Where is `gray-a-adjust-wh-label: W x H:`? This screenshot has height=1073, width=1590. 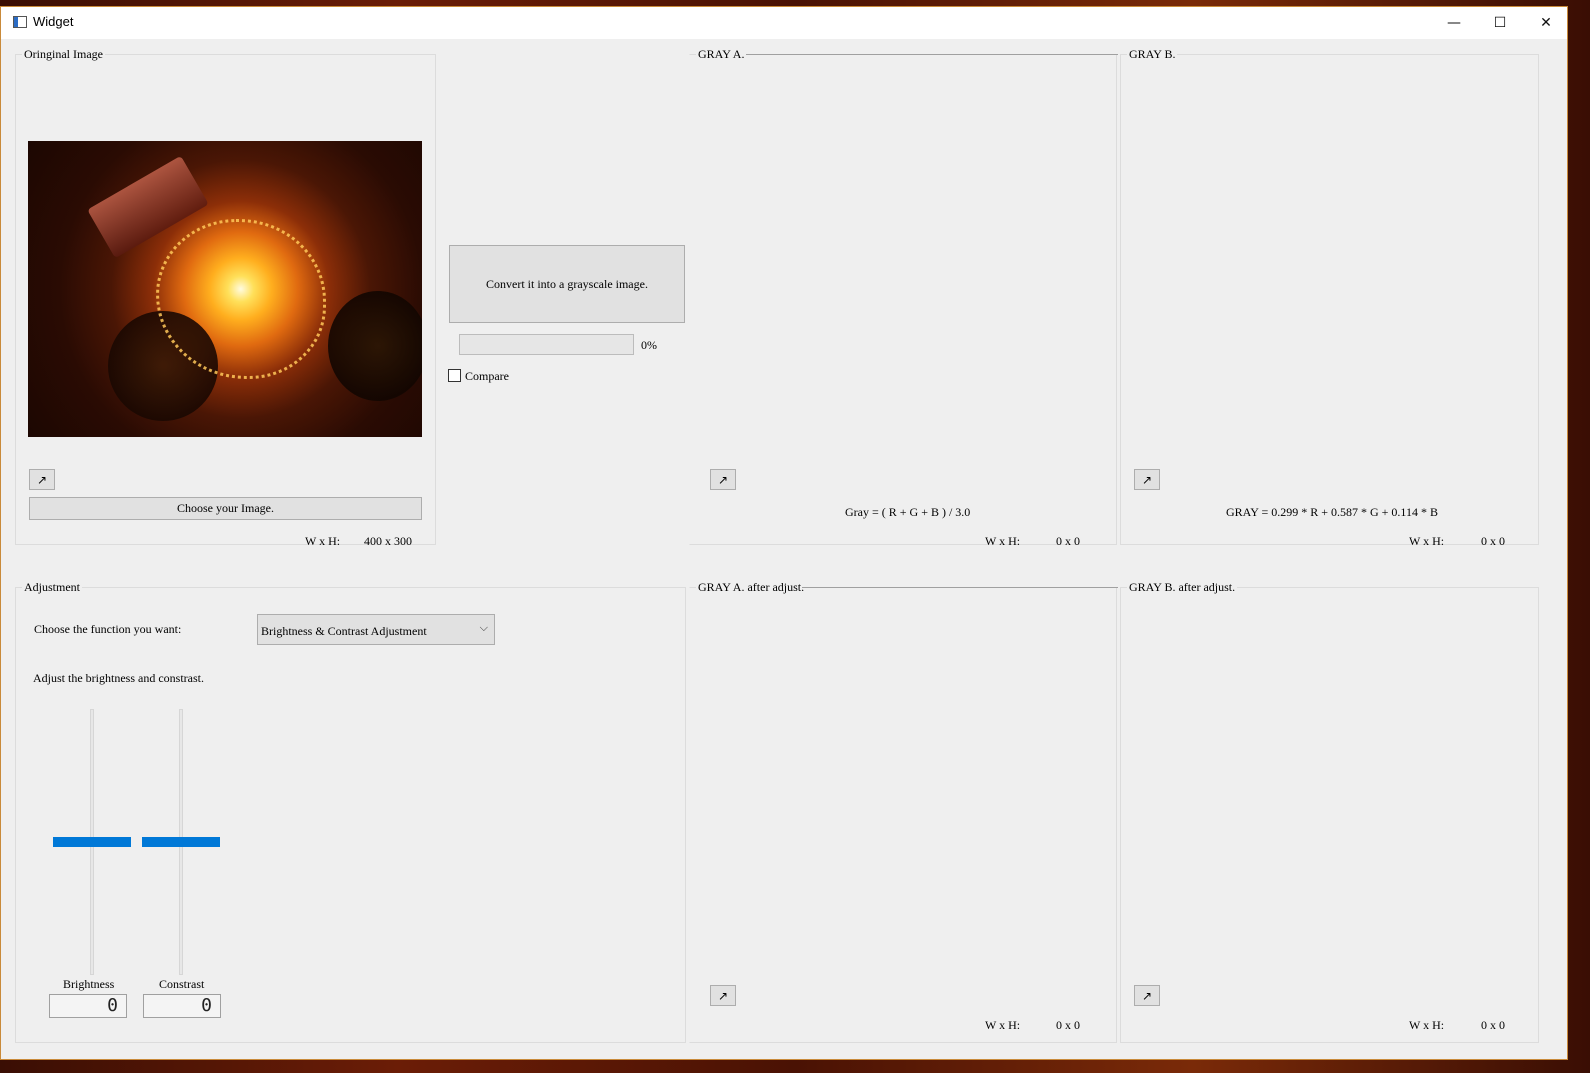 gray-a-adjust-wh-label: W x H: is located at coordinates (1003, 1025).